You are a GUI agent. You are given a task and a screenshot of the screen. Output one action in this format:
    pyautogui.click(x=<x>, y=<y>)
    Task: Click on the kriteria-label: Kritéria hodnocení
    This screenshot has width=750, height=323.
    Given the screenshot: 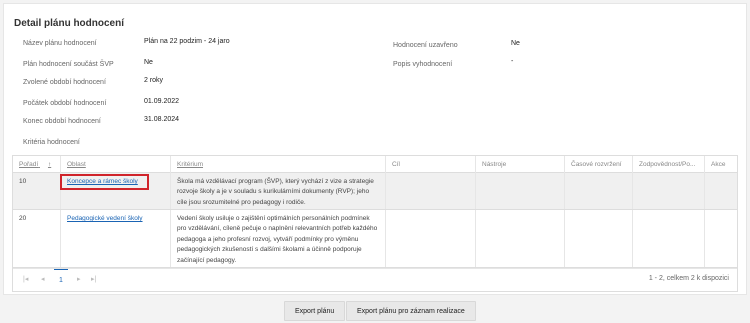 What is the action you would take?
    pyautogui.click(x=51, y=142)
    